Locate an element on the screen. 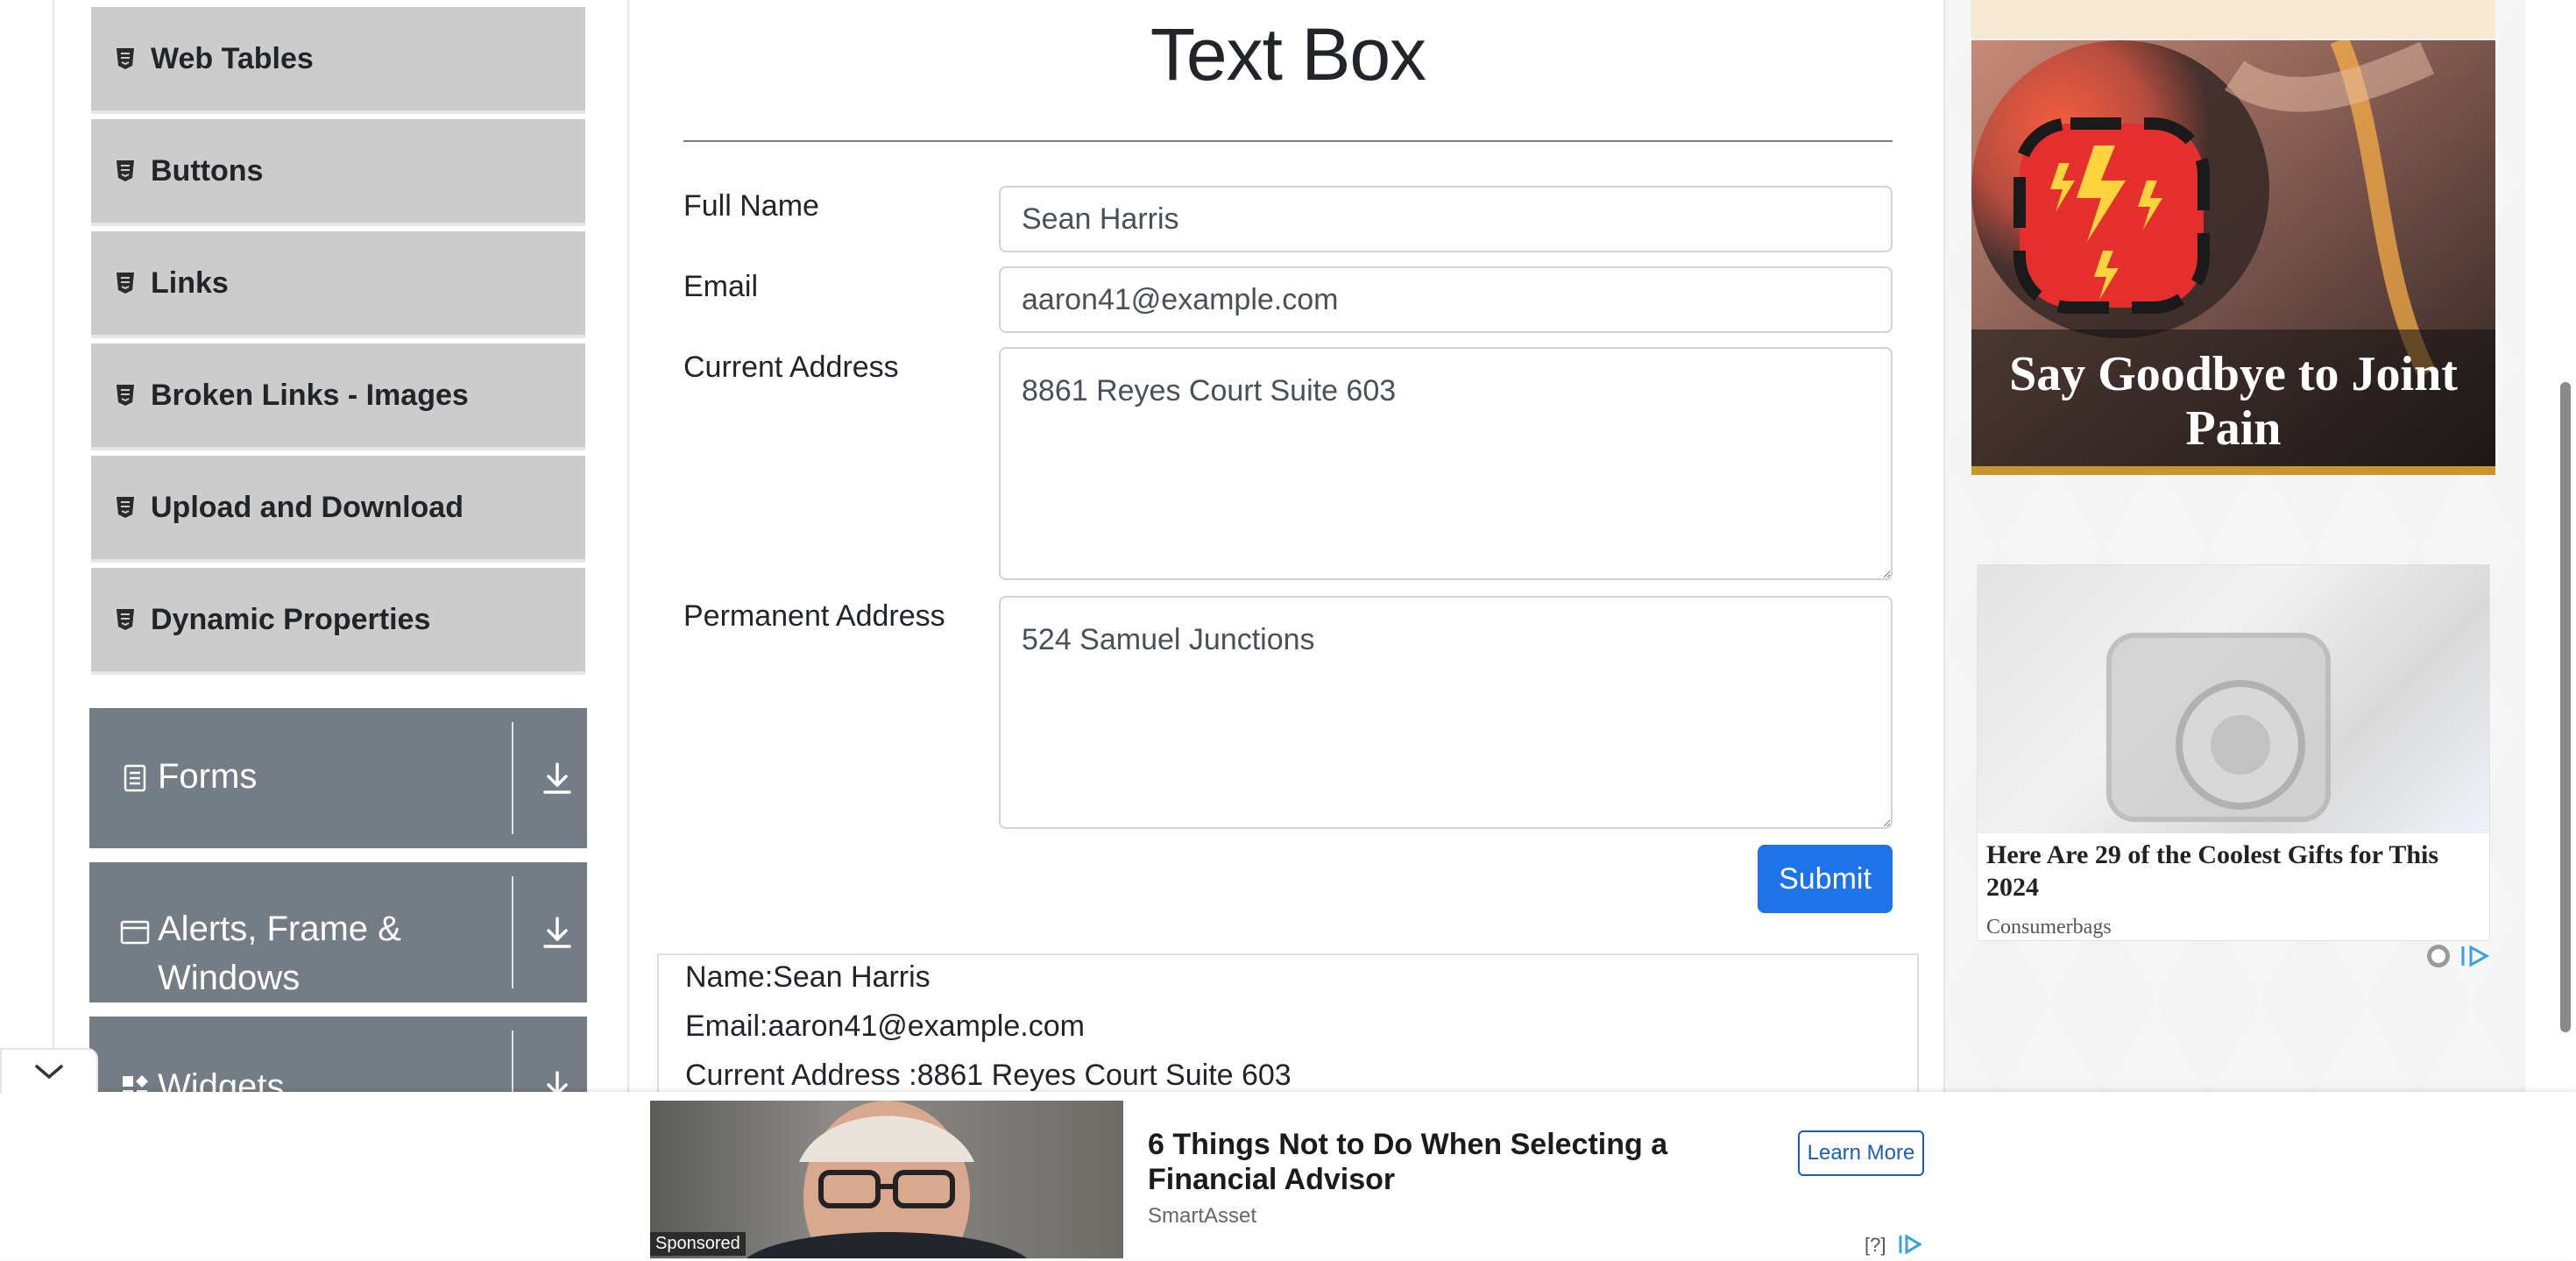 Image resolution: width=2576 pixels, height=1261 pixels. gifts-ad-source: Consumerbags is located at coordinates (2049, 927).